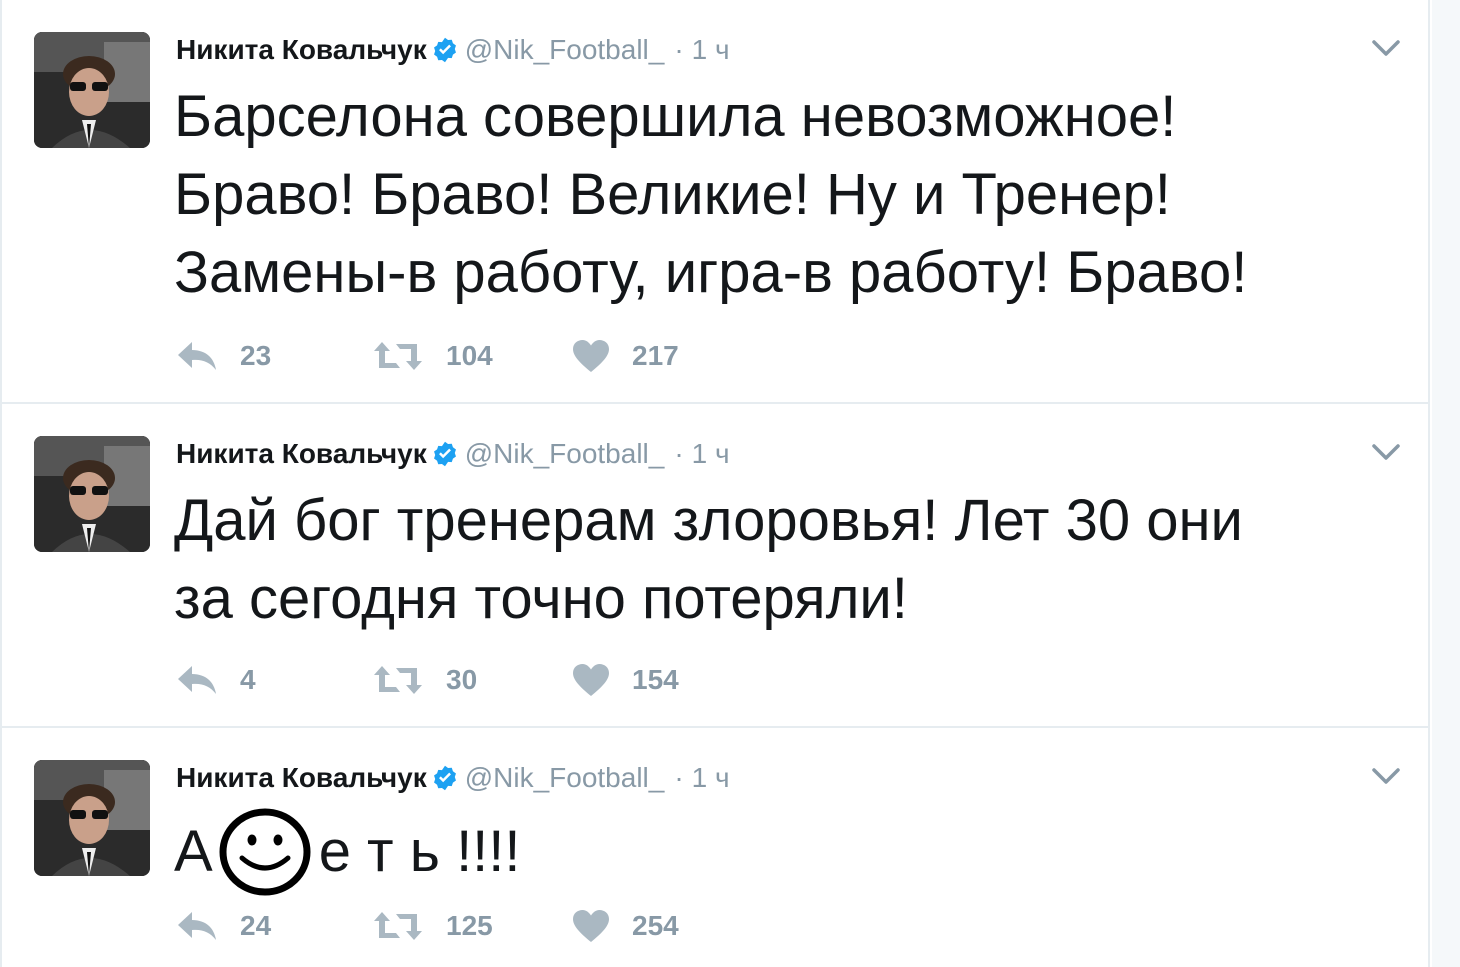 The image size is (1460, 967). Describe the element at coordinates (541, 598) in the screenshot. I see `tweet-text-line: за сегодня точно потеряли!` at that location.